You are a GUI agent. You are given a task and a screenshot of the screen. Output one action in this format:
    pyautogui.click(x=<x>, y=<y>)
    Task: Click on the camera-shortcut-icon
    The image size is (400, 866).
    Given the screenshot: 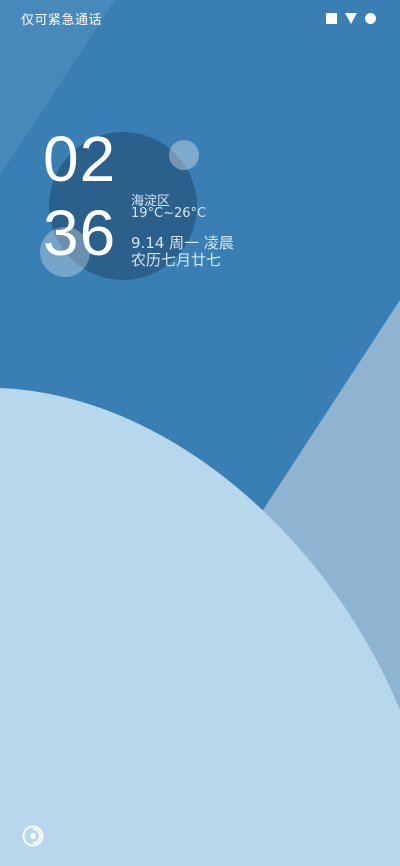 What is the action you would take?
    pyautogui.click(x=33, y=836)
    